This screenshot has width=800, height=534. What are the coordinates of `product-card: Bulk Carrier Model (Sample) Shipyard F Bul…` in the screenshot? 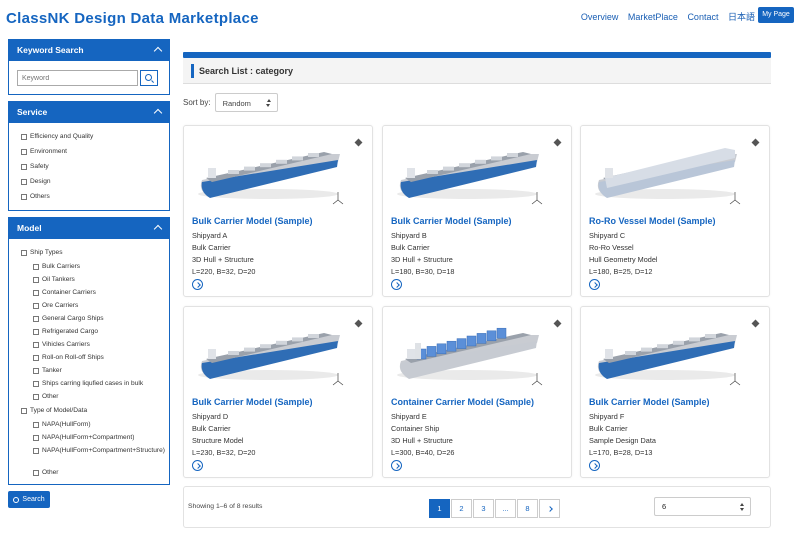 It's located at (675, 392).